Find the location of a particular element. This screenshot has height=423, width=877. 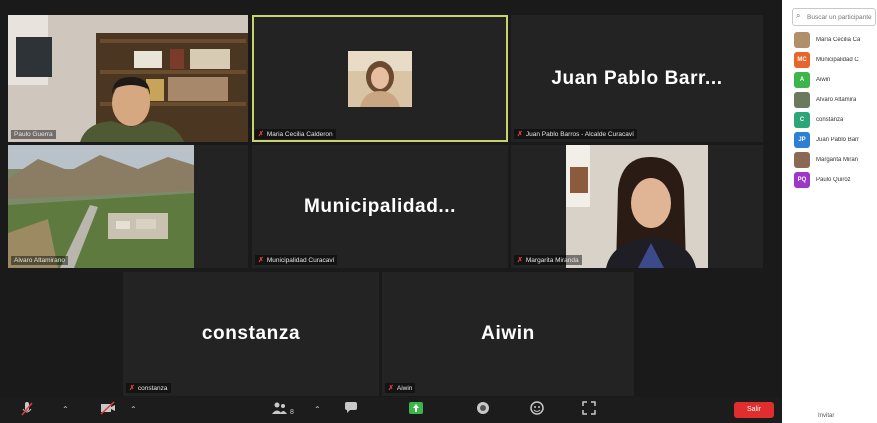

participant-name: María Cecilia Ca is located at coordinates (838, 40).